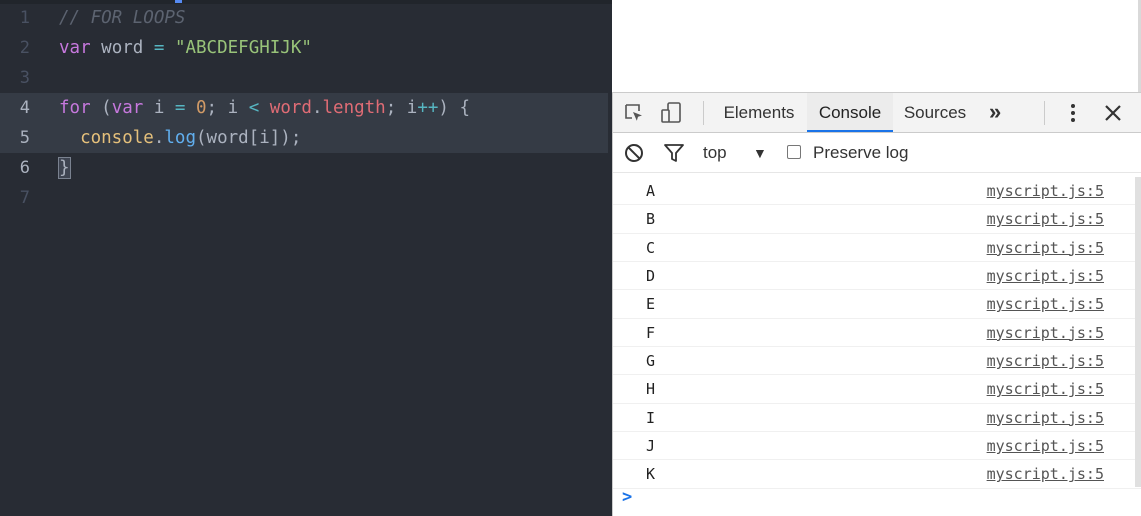 This screenshot has width=1141, height=516. I want to click on filter-icon, so click(674, 153).